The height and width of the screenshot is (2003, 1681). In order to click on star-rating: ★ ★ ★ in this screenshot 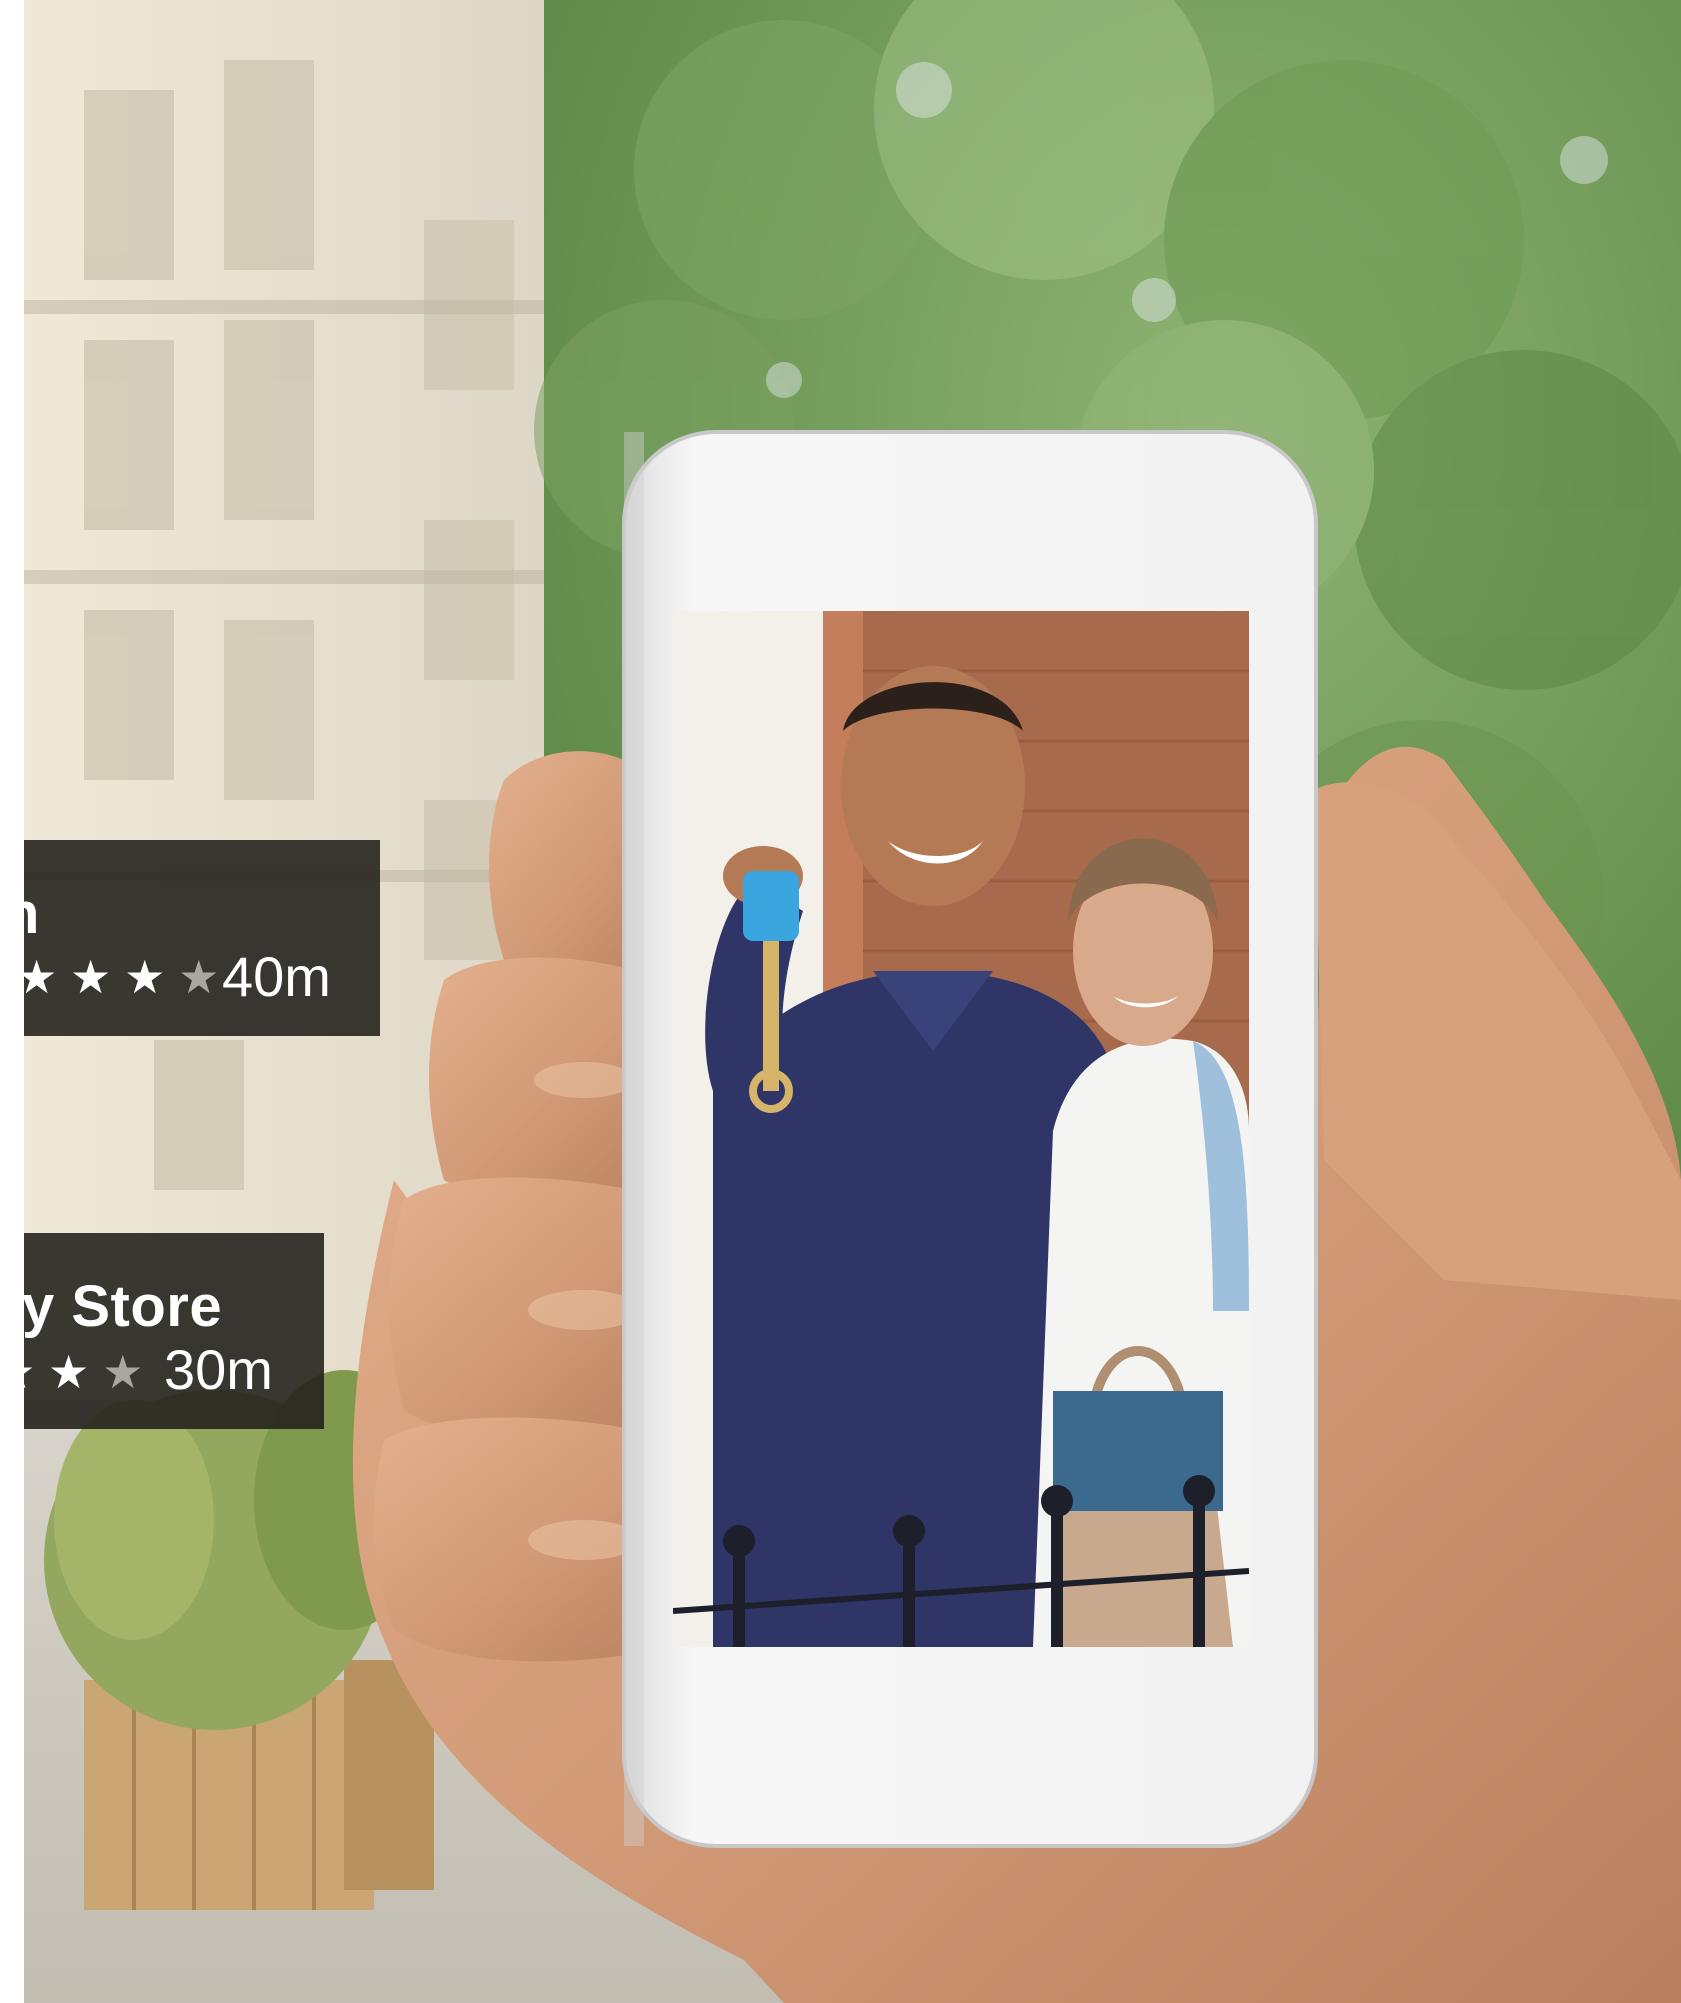, I will do `click(71, 1372)`.